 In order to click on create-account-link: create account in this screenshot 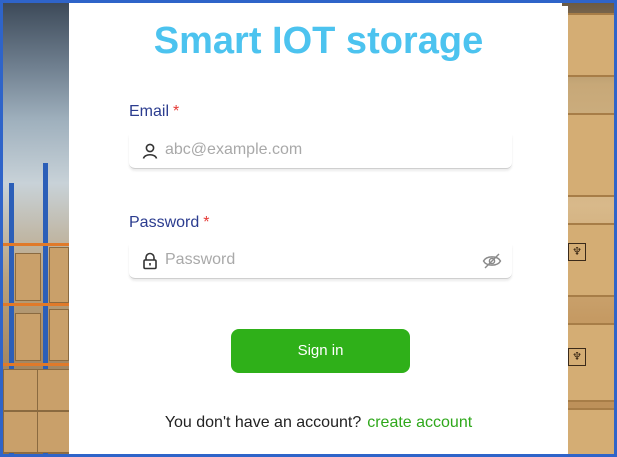, I will do `click(419, 422)`.